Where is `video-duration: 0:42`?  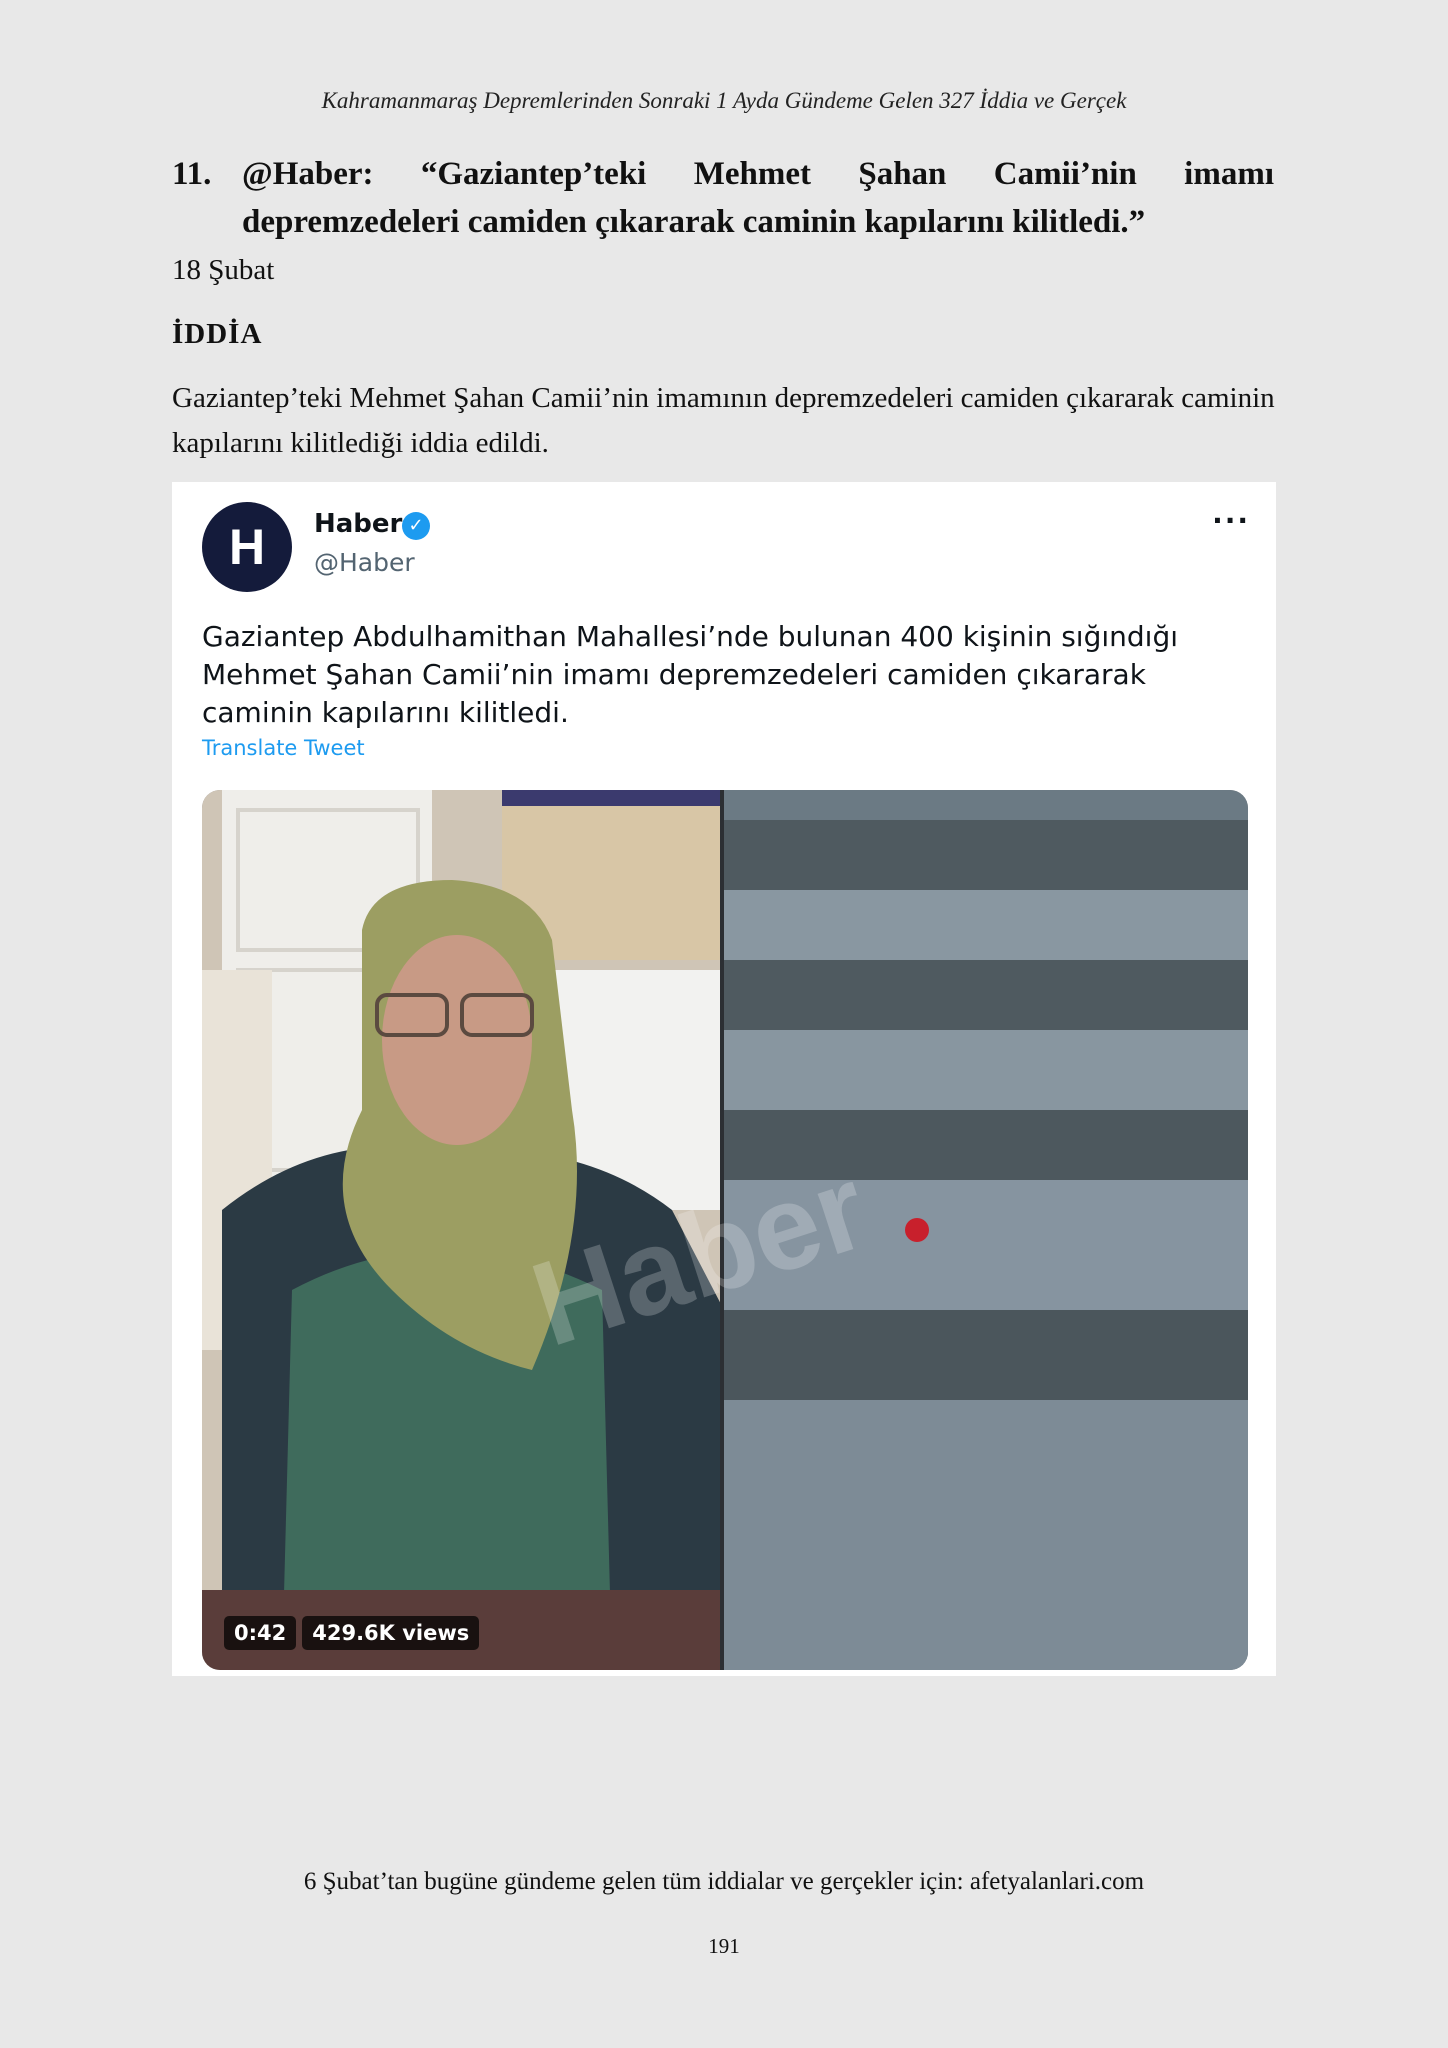 video-duration: 0:42 is located at coordinates (260, 1633).